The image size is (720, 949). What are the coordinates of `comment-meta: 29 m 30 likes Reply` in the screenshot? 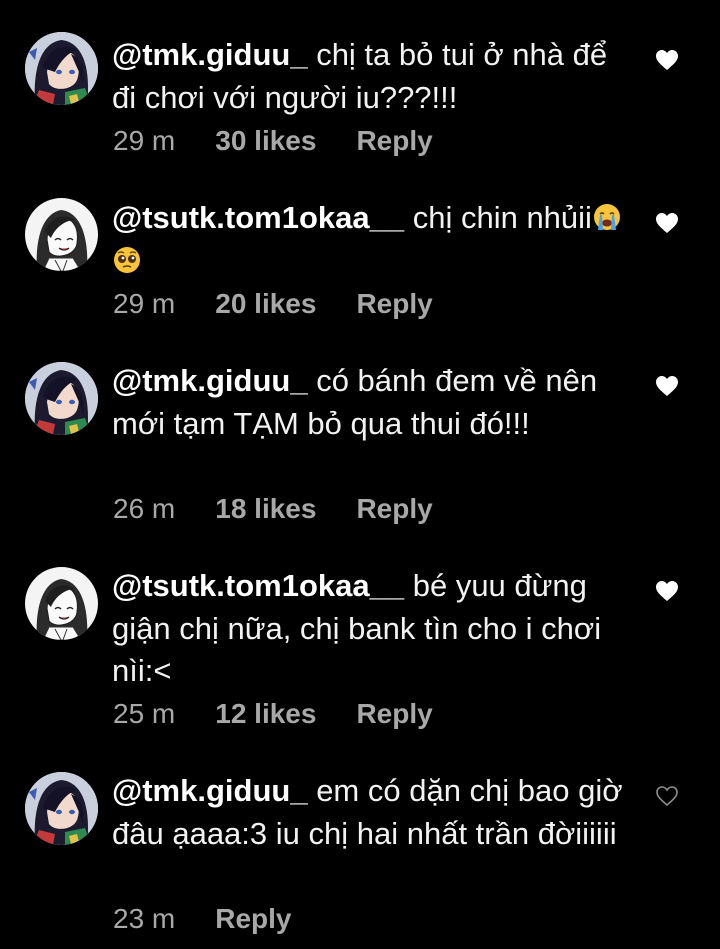 It's located at (273, 141).